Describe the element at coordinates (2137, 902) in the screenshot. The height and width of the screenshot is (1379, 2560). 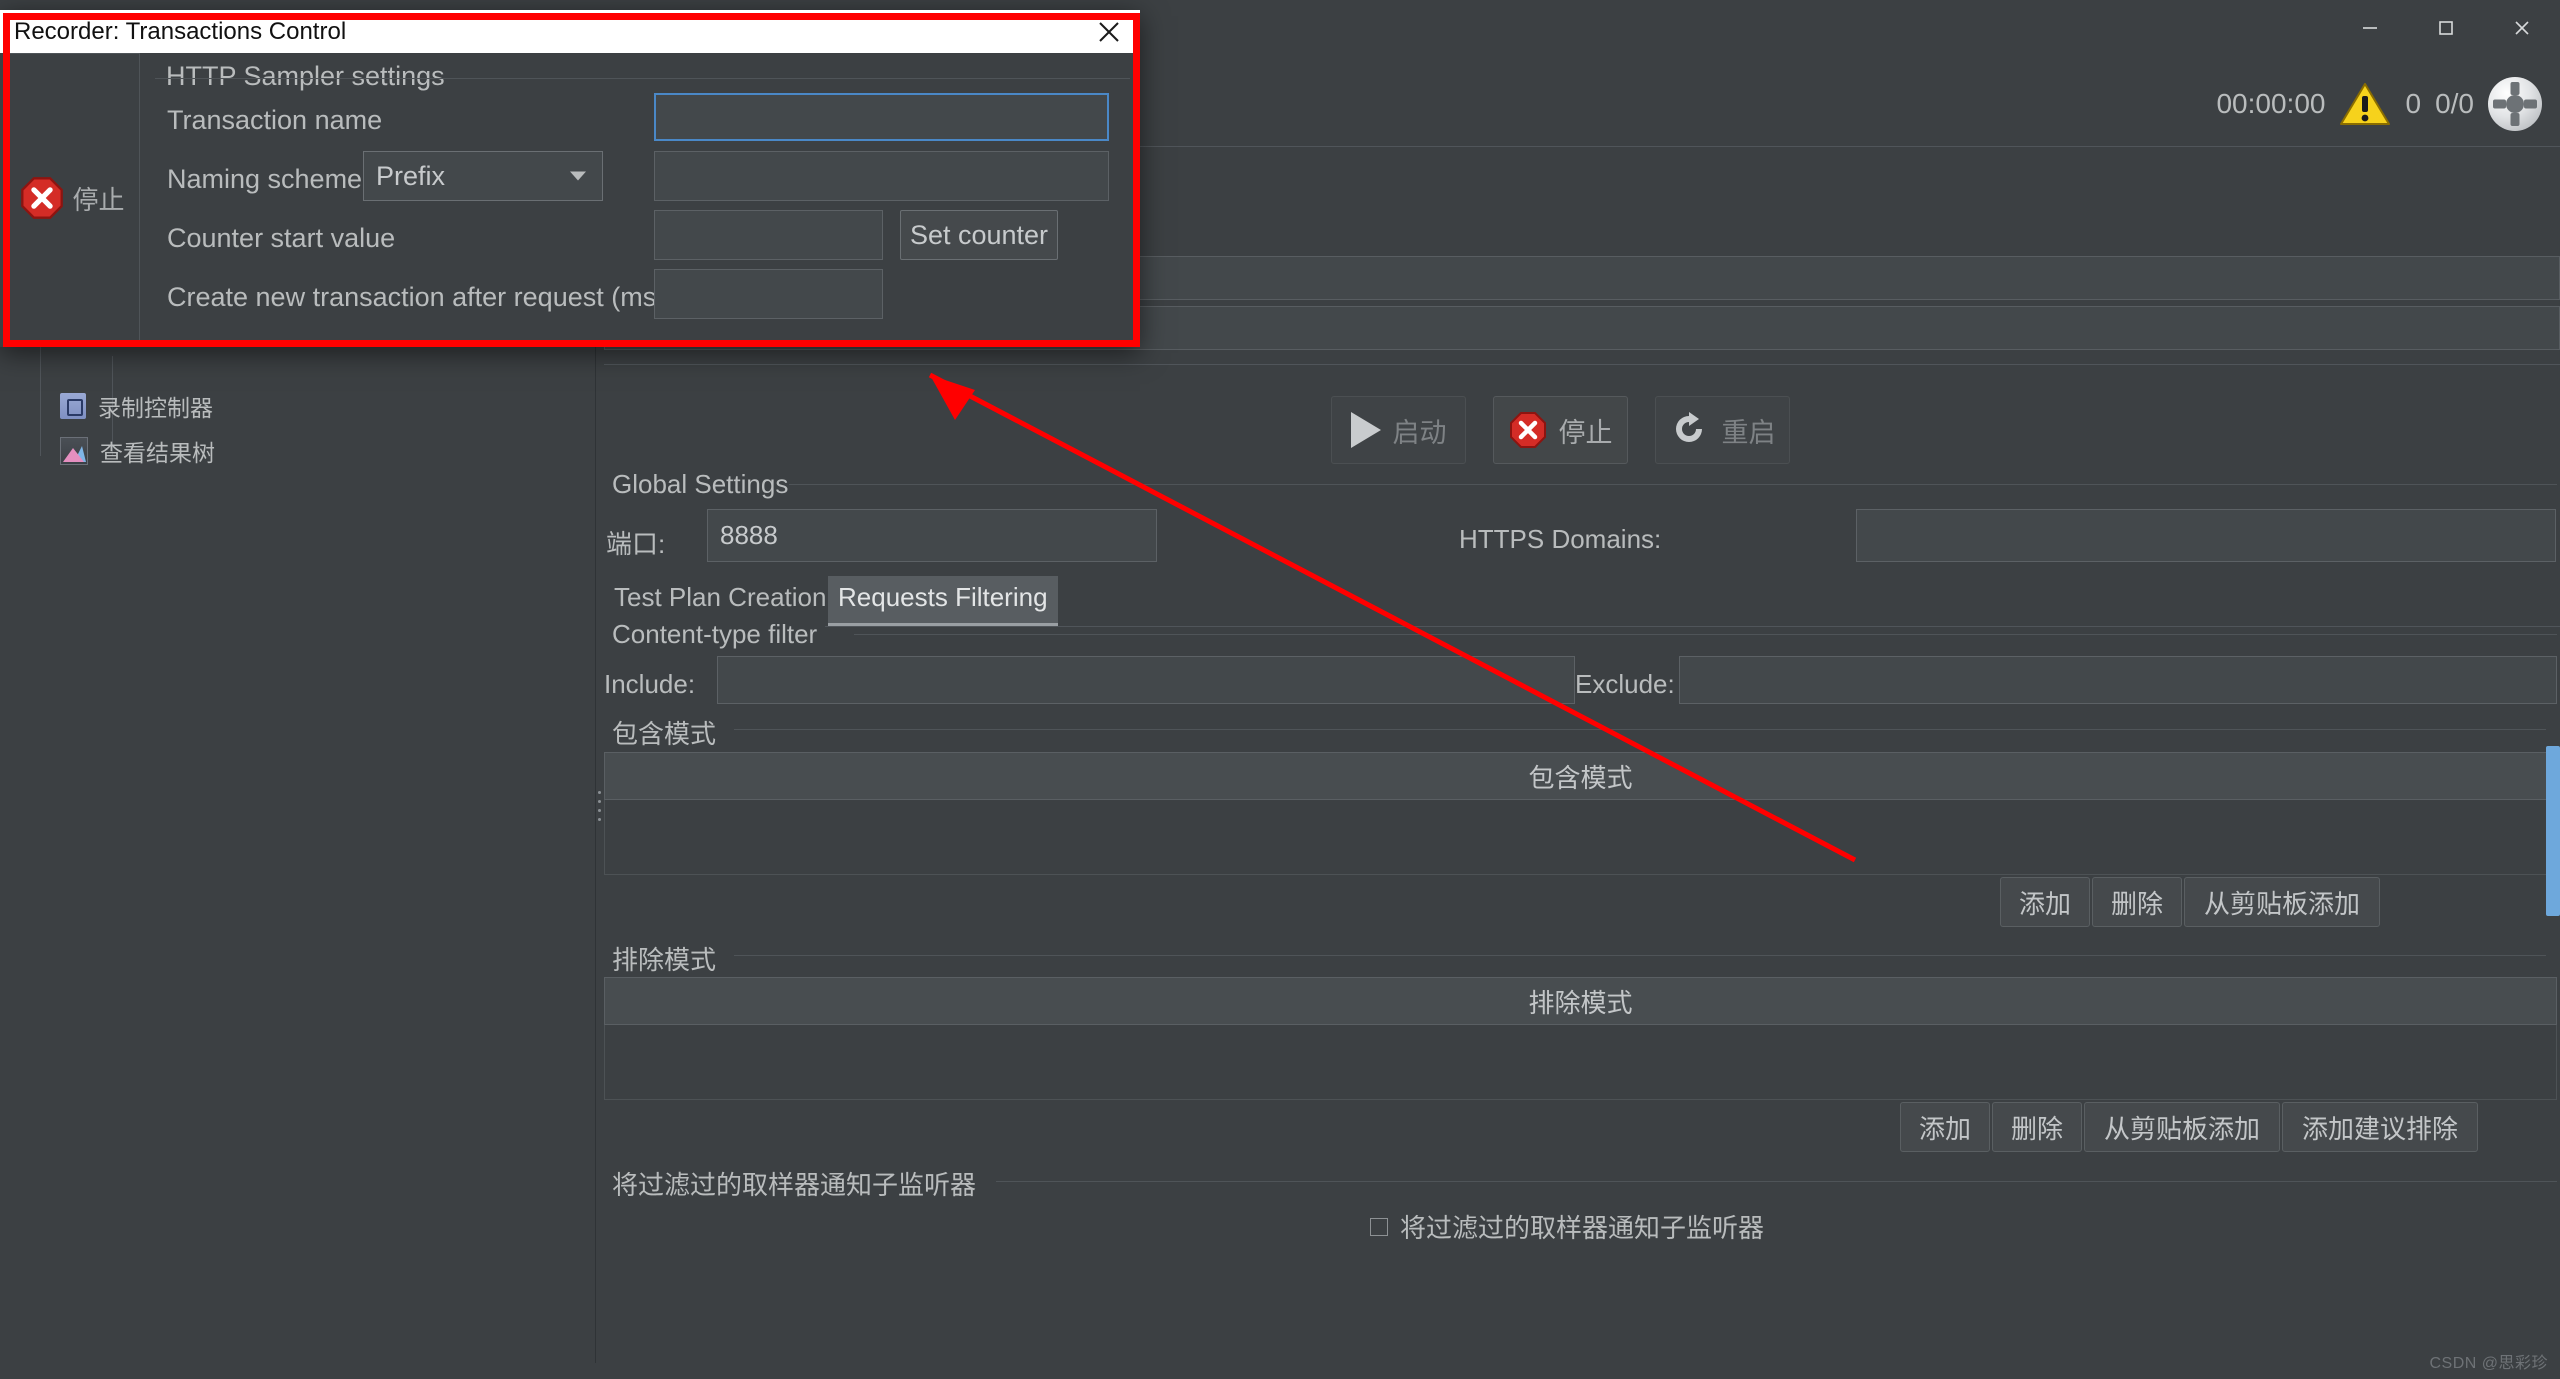
I see `include-delete-button: 删除` at that location.